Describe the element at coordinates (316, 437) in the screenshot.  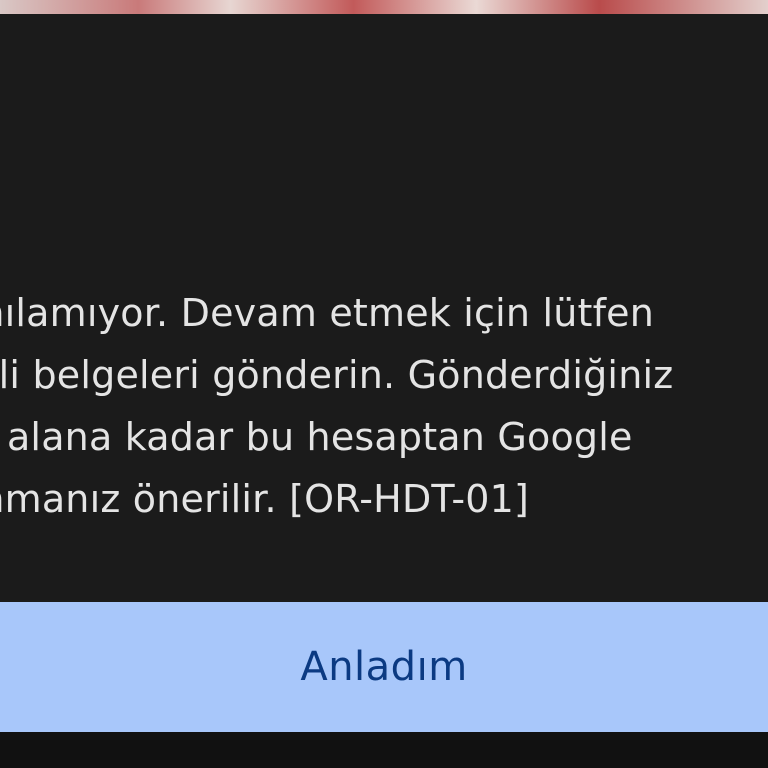
I see `message-line-3: onayı alana kadar bu hesaptan Google` at that location.